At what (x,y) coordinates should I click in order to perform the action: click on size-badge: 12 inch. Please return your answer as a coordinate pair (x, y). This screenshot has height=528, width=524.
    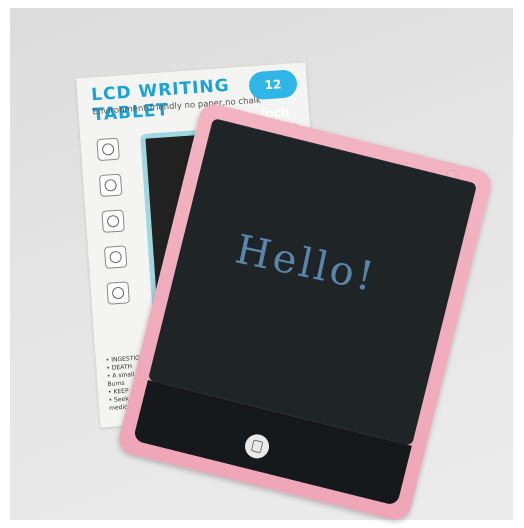
    Looking at the image, I should click on (273, 95).